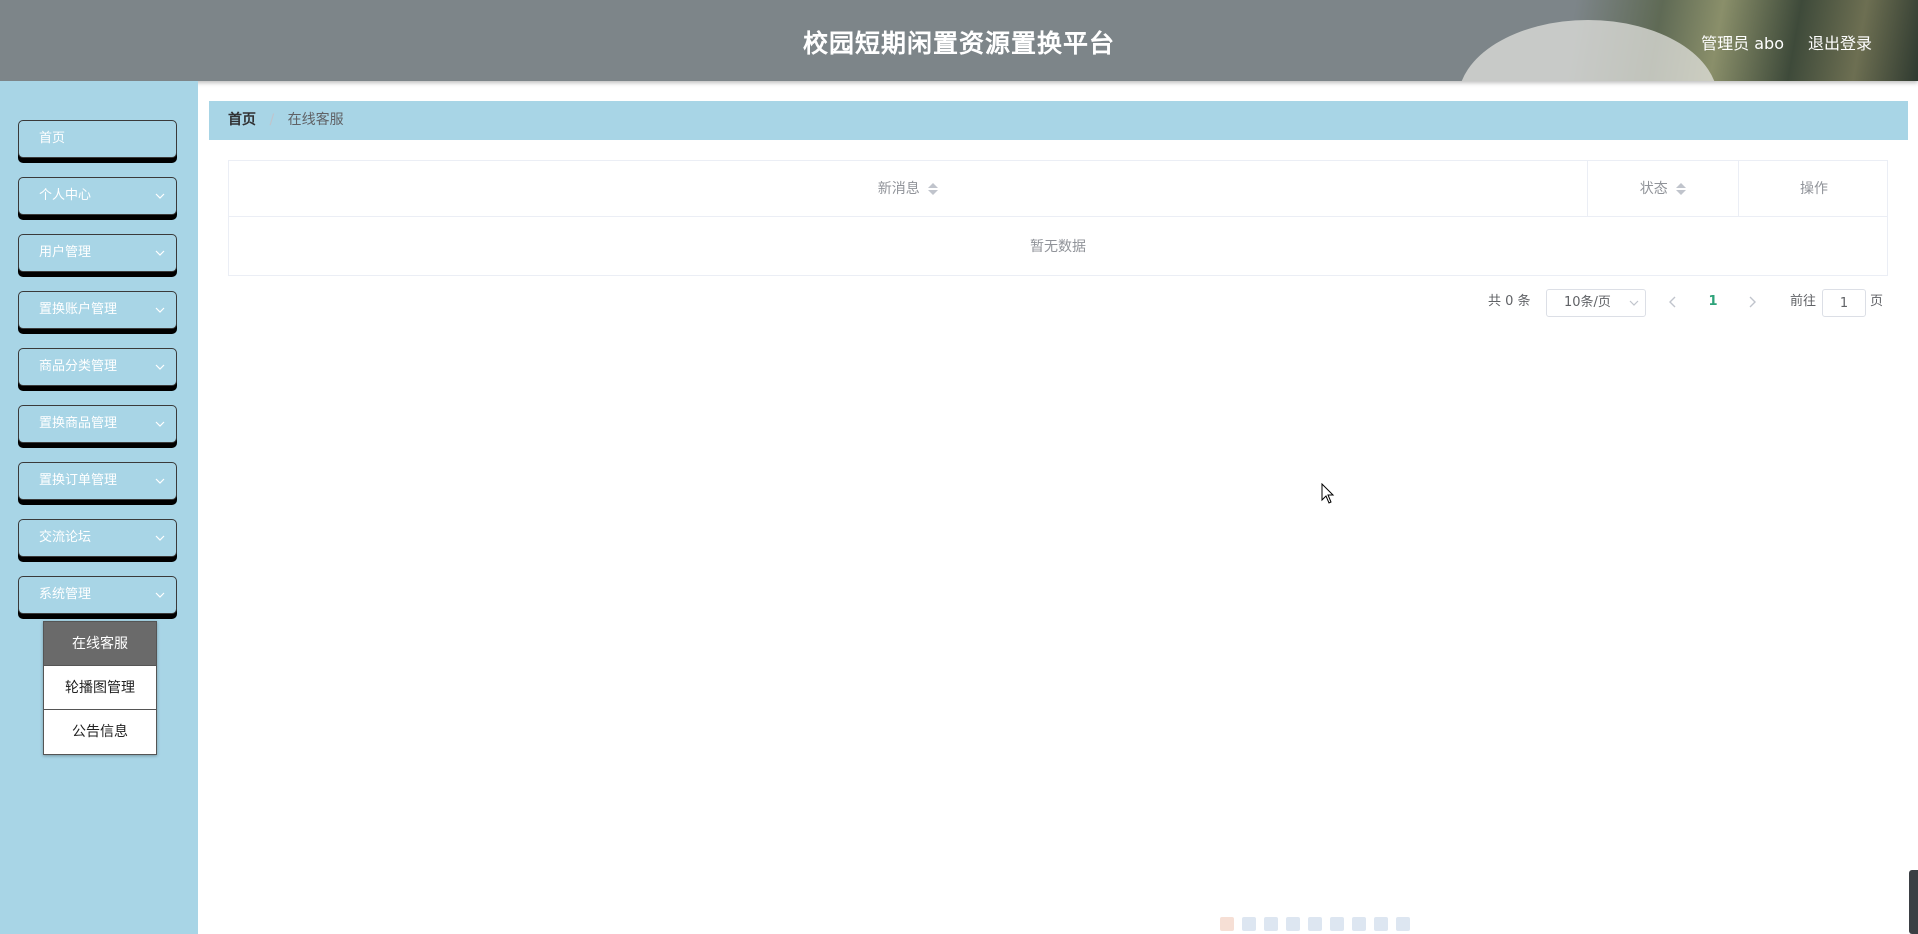  I want to click on ime-toolbar, so click(1323, 923).